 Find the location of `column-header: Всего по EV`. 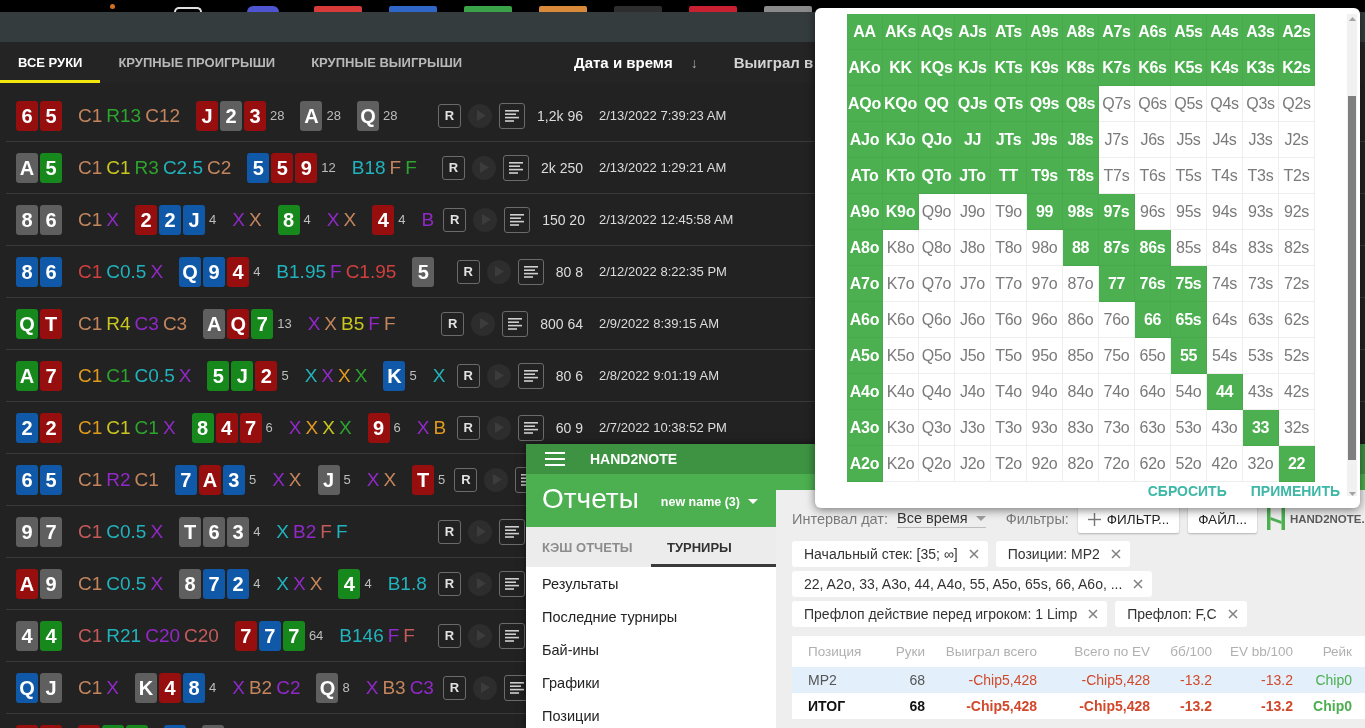

column-header: Всего по EV is located at coordinates (1093, 651).